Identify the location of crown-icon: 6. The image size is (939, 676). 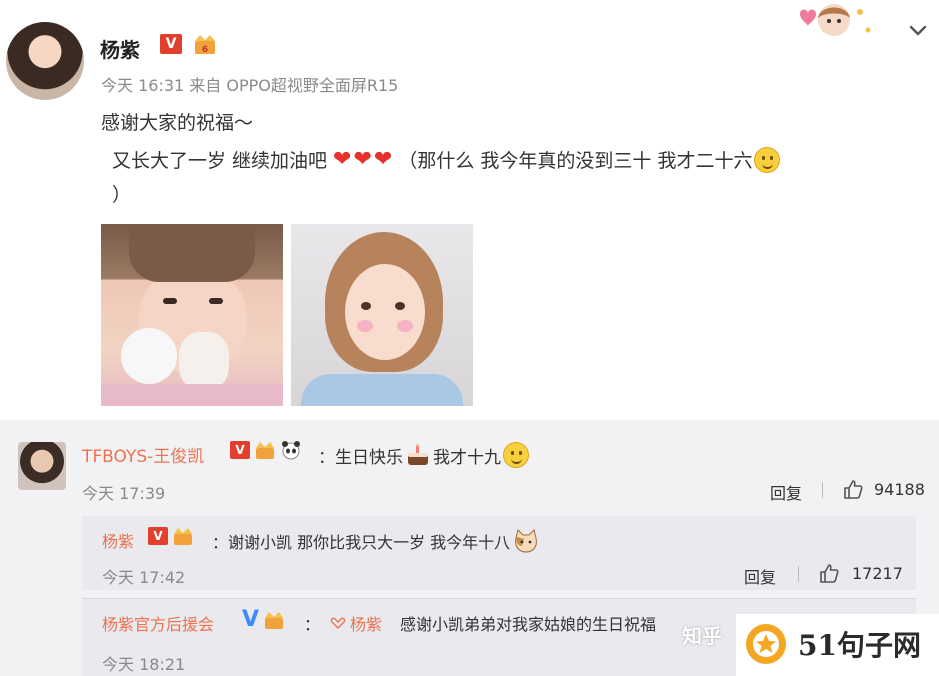
(205, 45).